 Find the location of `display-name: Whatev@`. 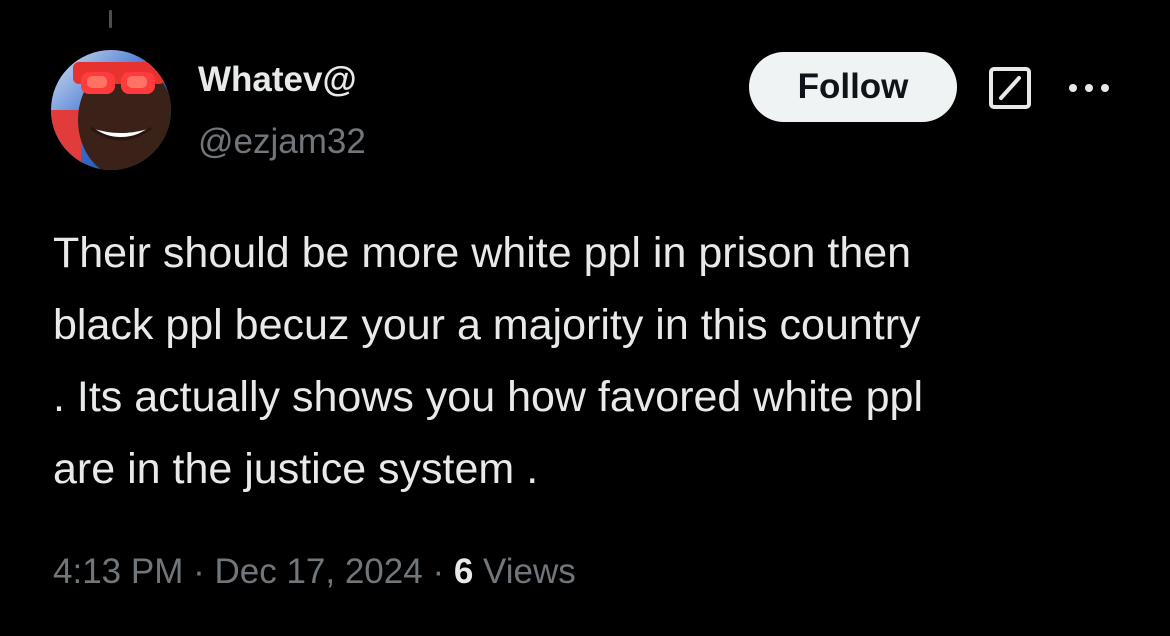

display-name: Whatev@ is located at coordinates (277, 80).